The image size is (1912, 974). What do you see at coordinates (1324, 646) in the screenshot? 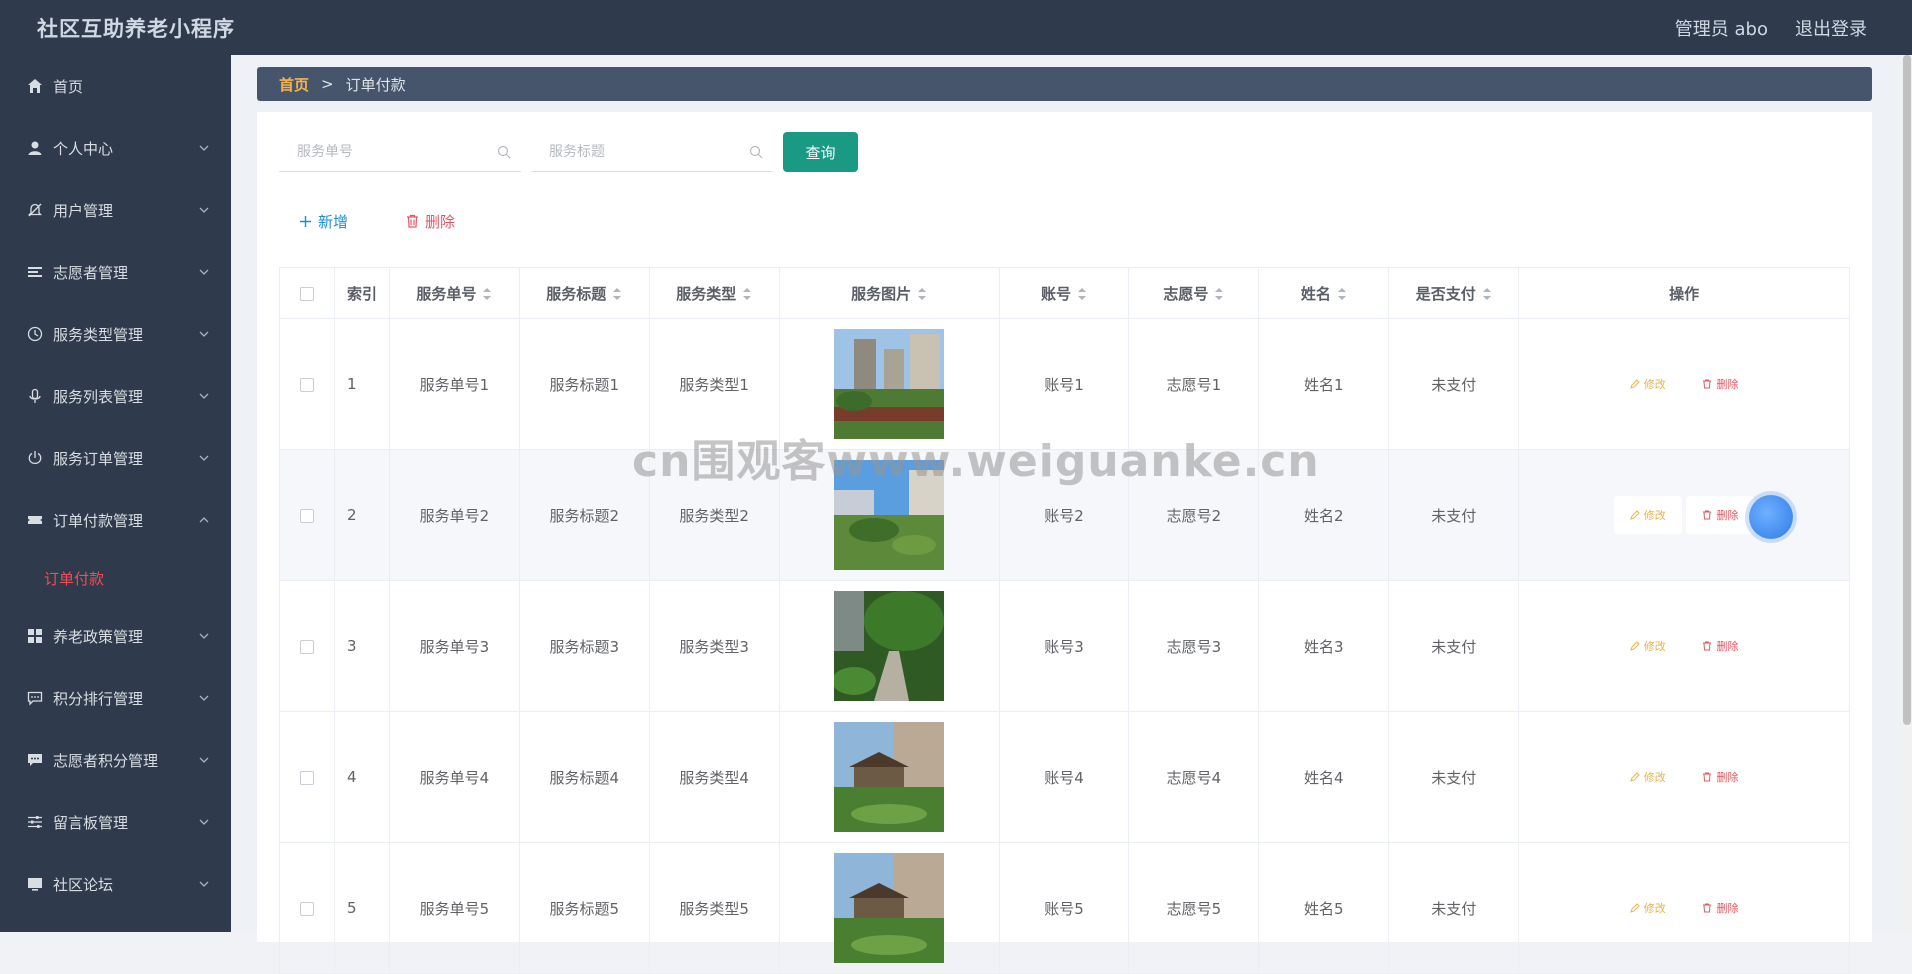
I see `cell-name: 姓名3` at bounding box center [1324, 646].